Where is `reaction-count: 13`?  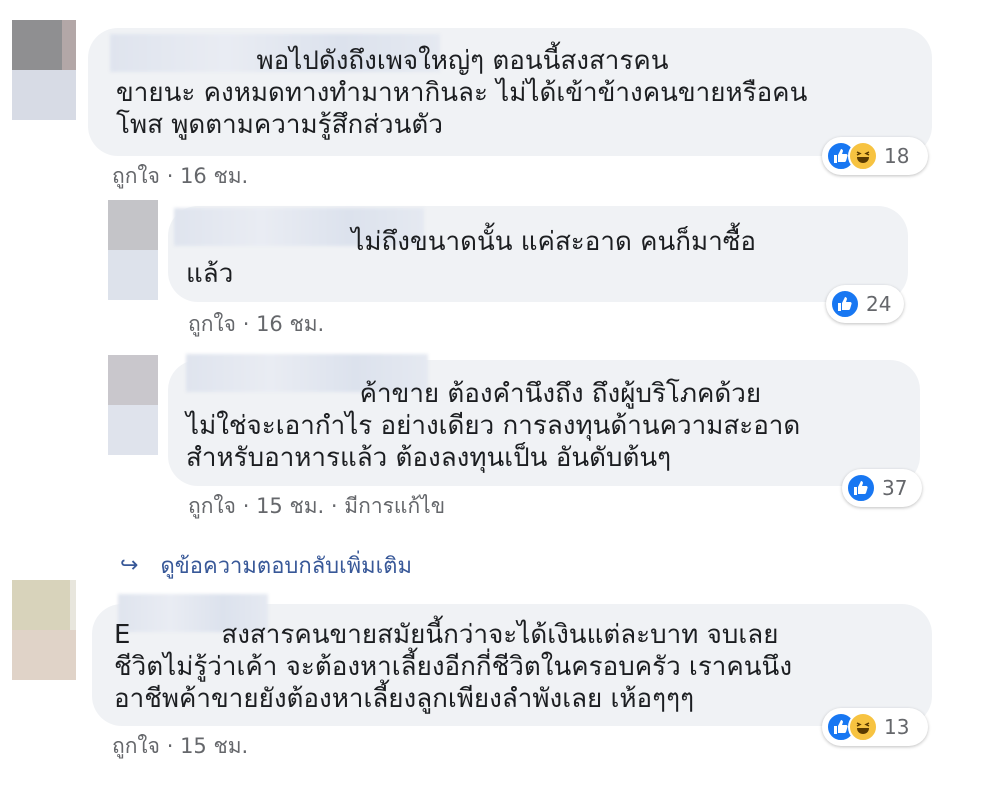 reaction-count: 13 is located at coordinates (897, 727).